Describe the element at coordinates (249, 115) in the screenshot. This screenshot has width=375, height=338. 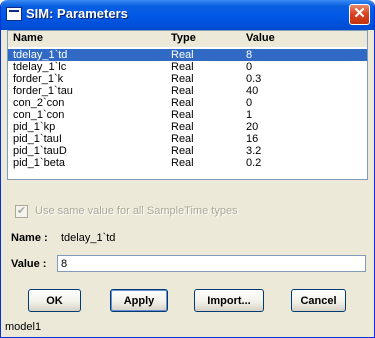
I see `parameter-value-cell: 1` at that location.